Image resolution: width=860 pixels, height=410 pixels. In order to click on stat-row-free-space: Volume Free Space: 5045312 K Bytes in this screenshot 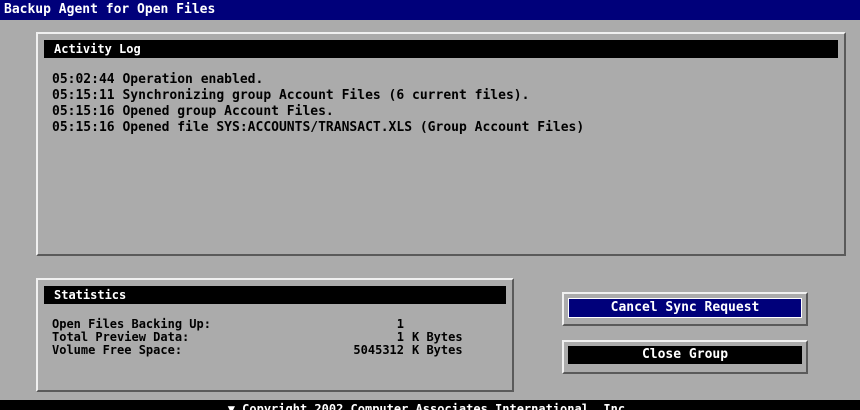, I will do `click(282, 350)`.